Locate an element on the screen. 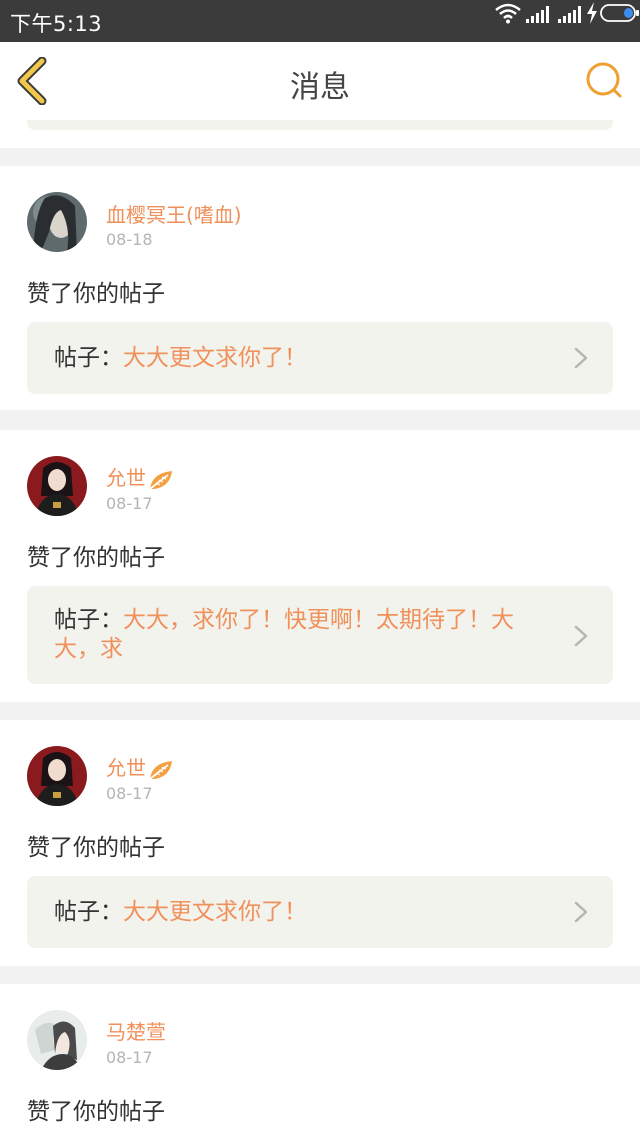 The width and height of the screenshot is (640, 1138). post-link: 帖子：大大，求你了！快更啊！太期待了！大大，求 is located at coordinates (320, 635).